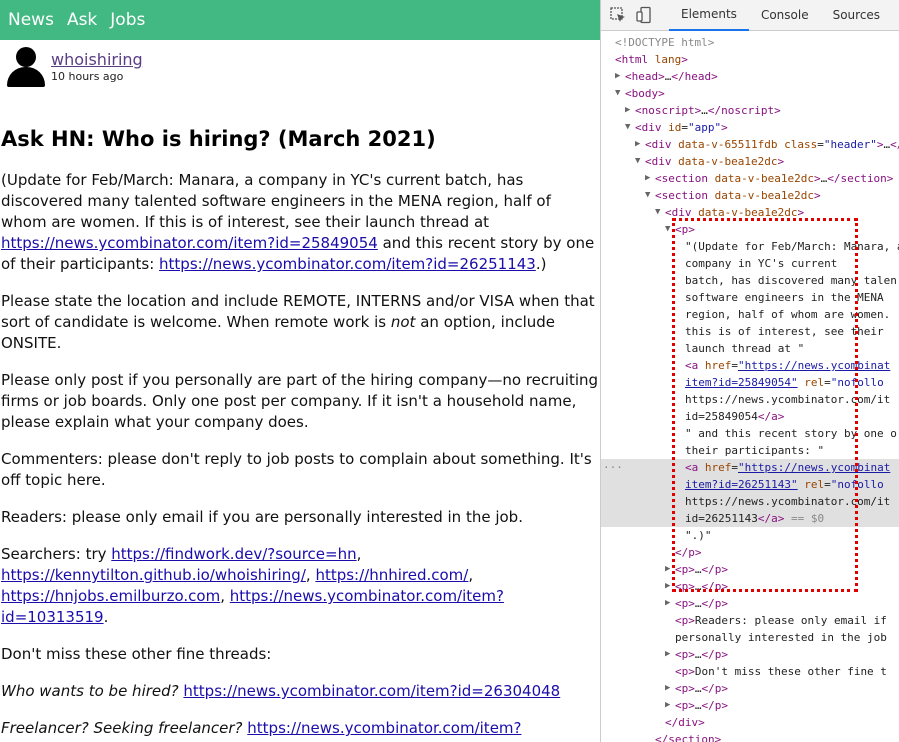 The width and height of the screenshot is (899, 742). Describe the element at coordinates (750, 671) in the screenshot. I see `dom-tree-line: <p>Don't miss these other fine t` at that location.